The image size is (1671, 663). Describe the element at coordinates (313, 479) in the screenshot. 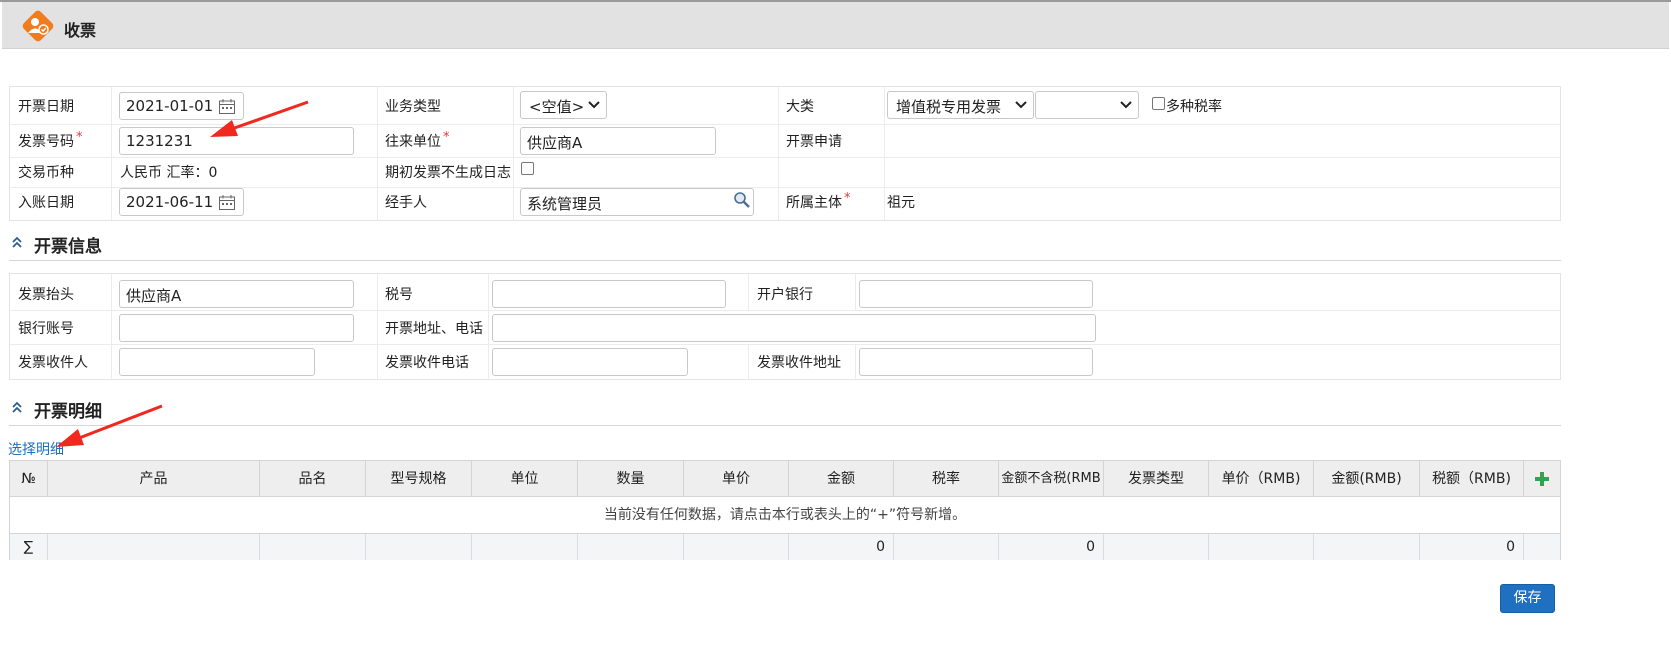

I see `column-header: 品名` at that location.